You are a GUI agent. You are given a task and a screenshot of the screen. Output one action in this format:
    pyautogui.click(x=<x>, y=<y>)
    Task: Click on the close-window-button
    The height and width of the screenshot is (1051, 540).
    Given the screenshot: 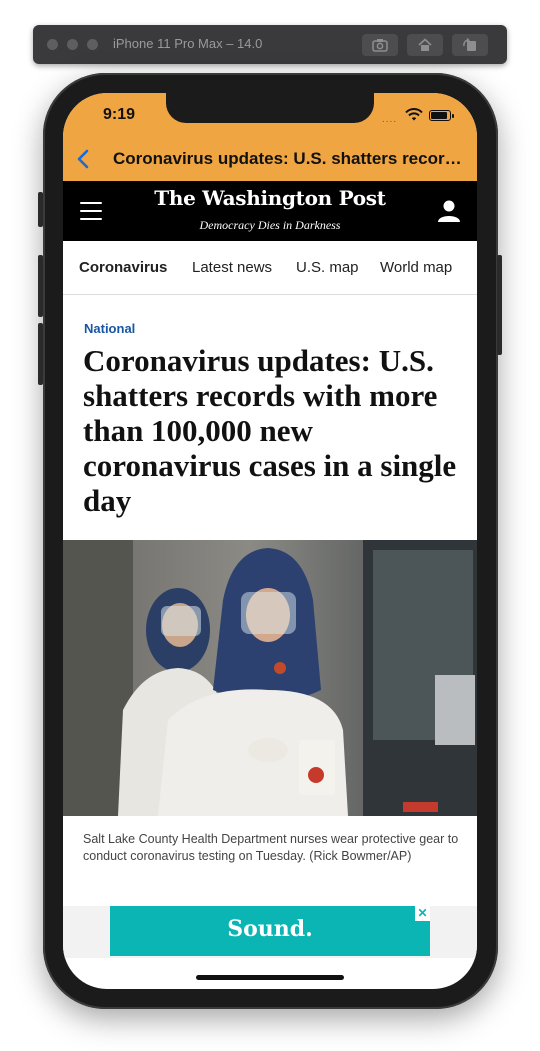 What is the action you would take?
    pyautogui.click(x=52, y=44)
    